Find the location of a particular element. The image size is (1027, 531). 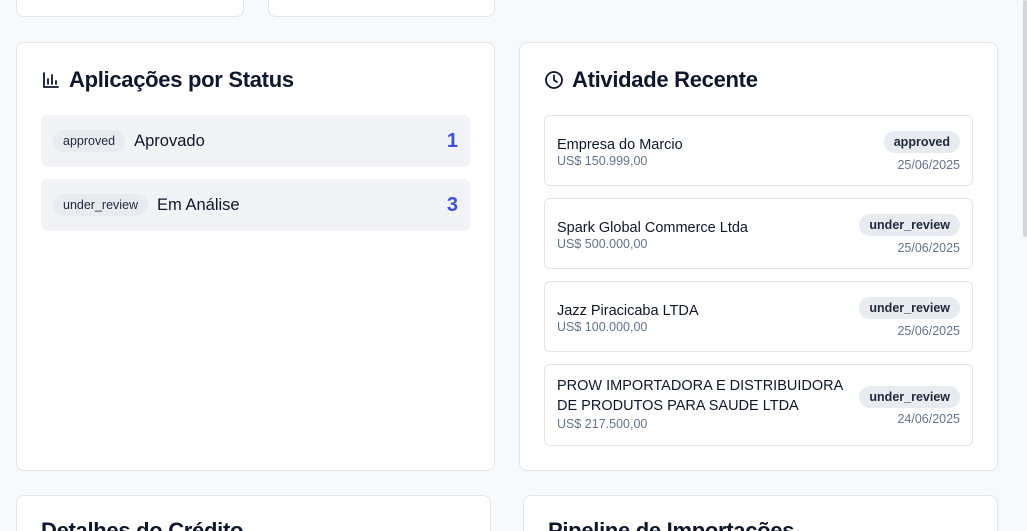

credit-details-card: Detalhes do Crédito is located at coordinates (253, 513).